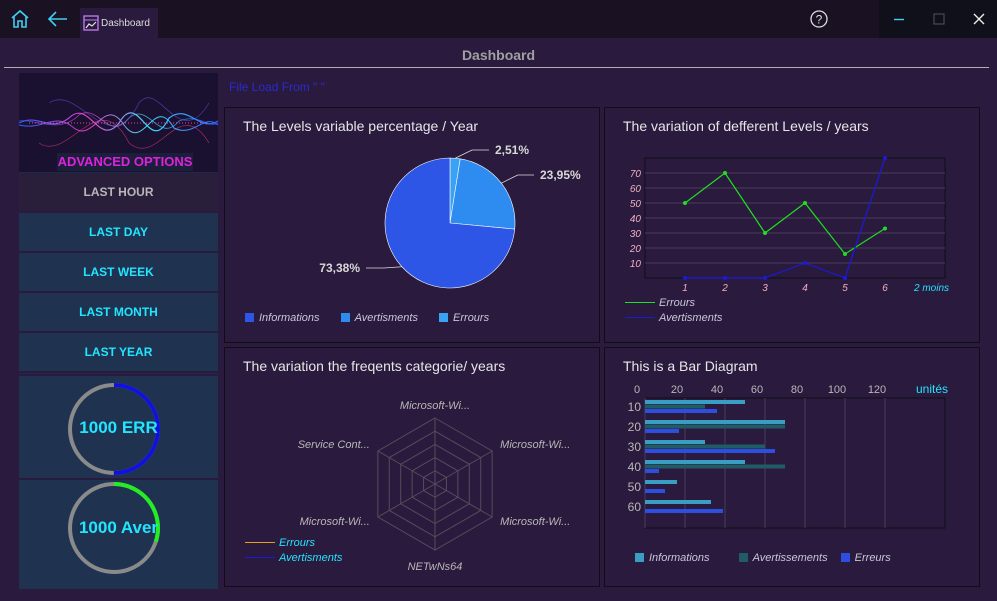  What do you see at coordinates (635, 507) in the screenshot?
I see `bar-category-label: 60` at bounding box center [635, 507].